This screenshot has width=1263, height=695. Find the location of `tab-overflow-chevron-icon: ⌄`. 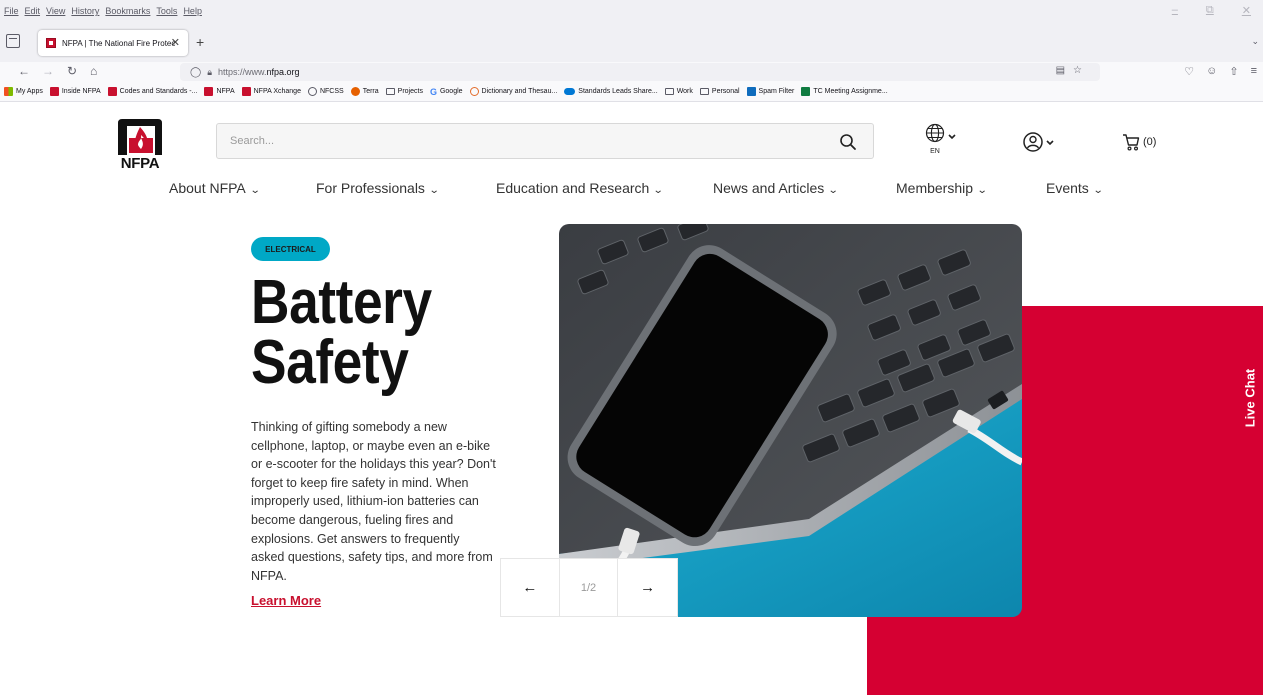

tab-overflow-chevron-icon: ⌄ is located at coordinates (1255, 41).